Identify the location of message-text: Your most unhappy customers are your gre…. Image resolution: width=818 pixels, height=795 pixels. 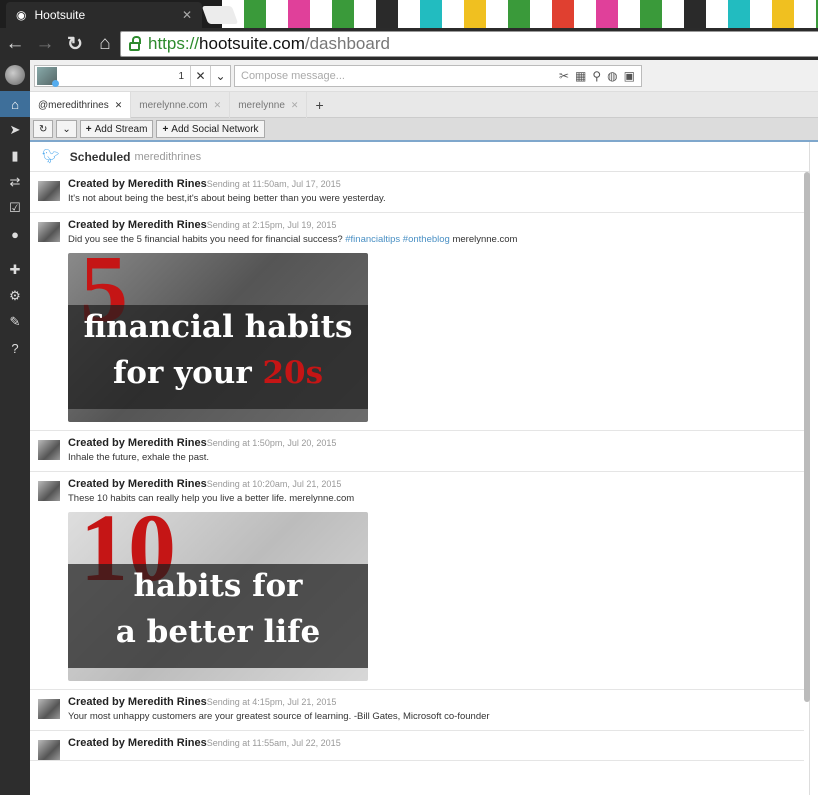
(279, 716).